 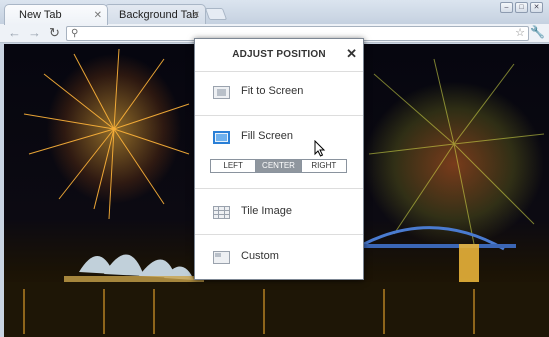 I want to click on custom-icon, so click(x=221, y=257).